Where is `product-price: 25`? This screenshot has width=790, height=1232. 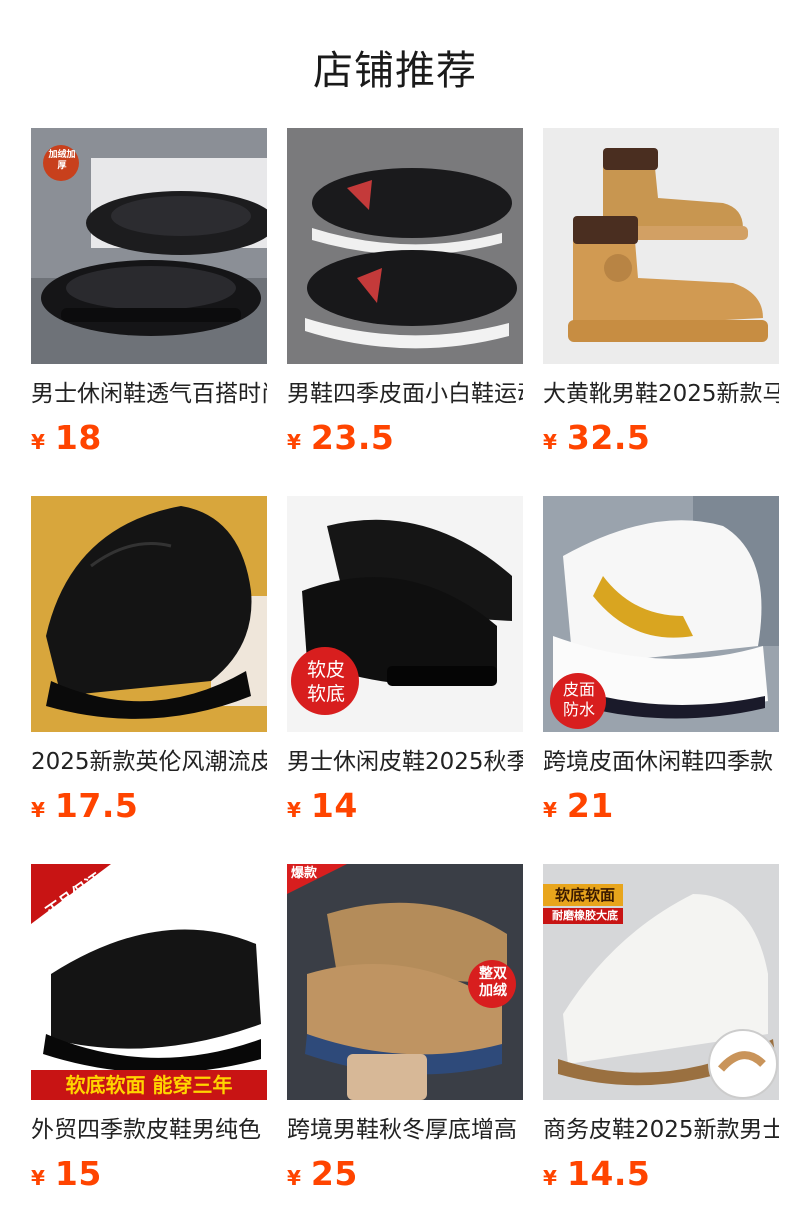 product-price: 25 is located at coordinates (334, 1173).